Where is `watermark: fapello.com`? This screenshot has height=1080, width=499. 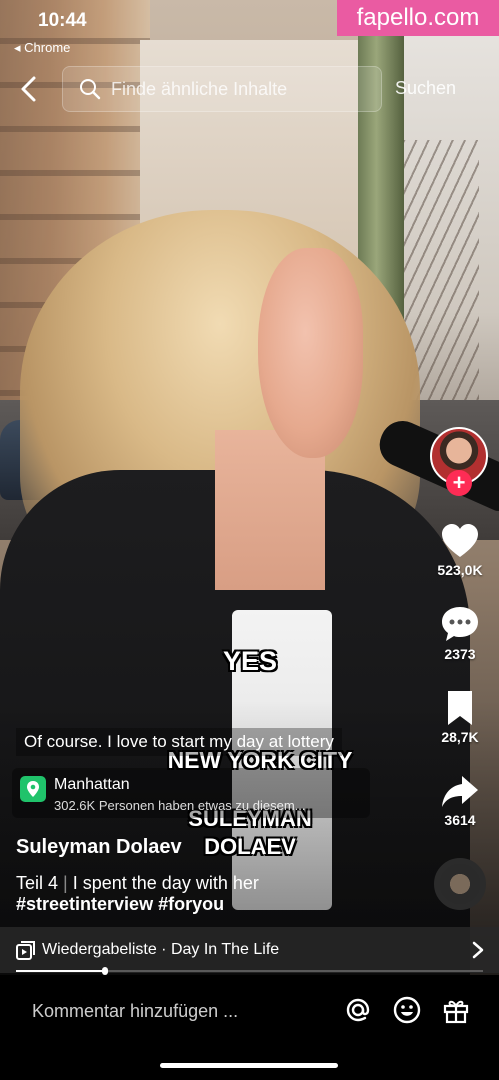
watermark: fapello.com is located at coordinates (418, 18).